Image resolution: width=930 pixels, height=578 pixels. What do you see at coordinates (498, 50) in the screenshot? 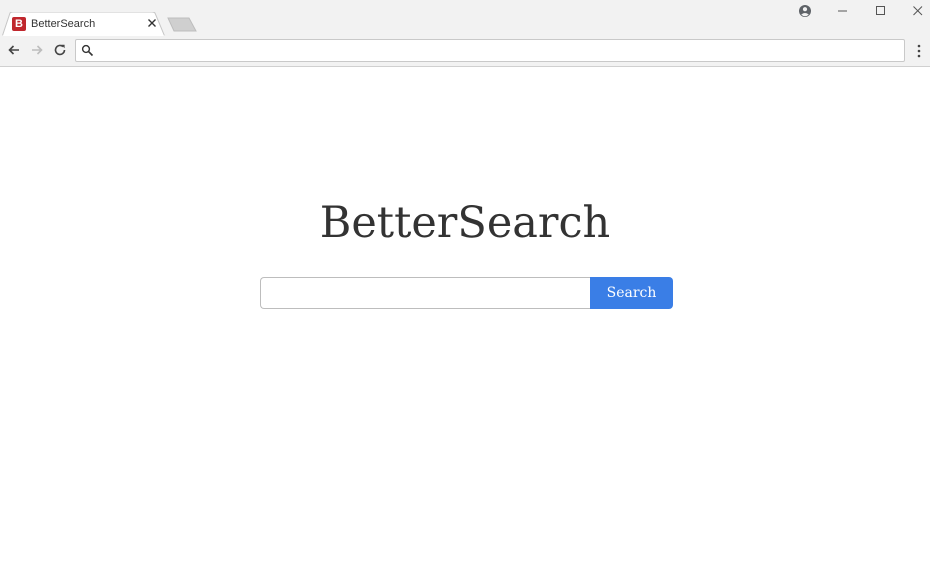
I see `address-input` at bounding box center [498, 50].